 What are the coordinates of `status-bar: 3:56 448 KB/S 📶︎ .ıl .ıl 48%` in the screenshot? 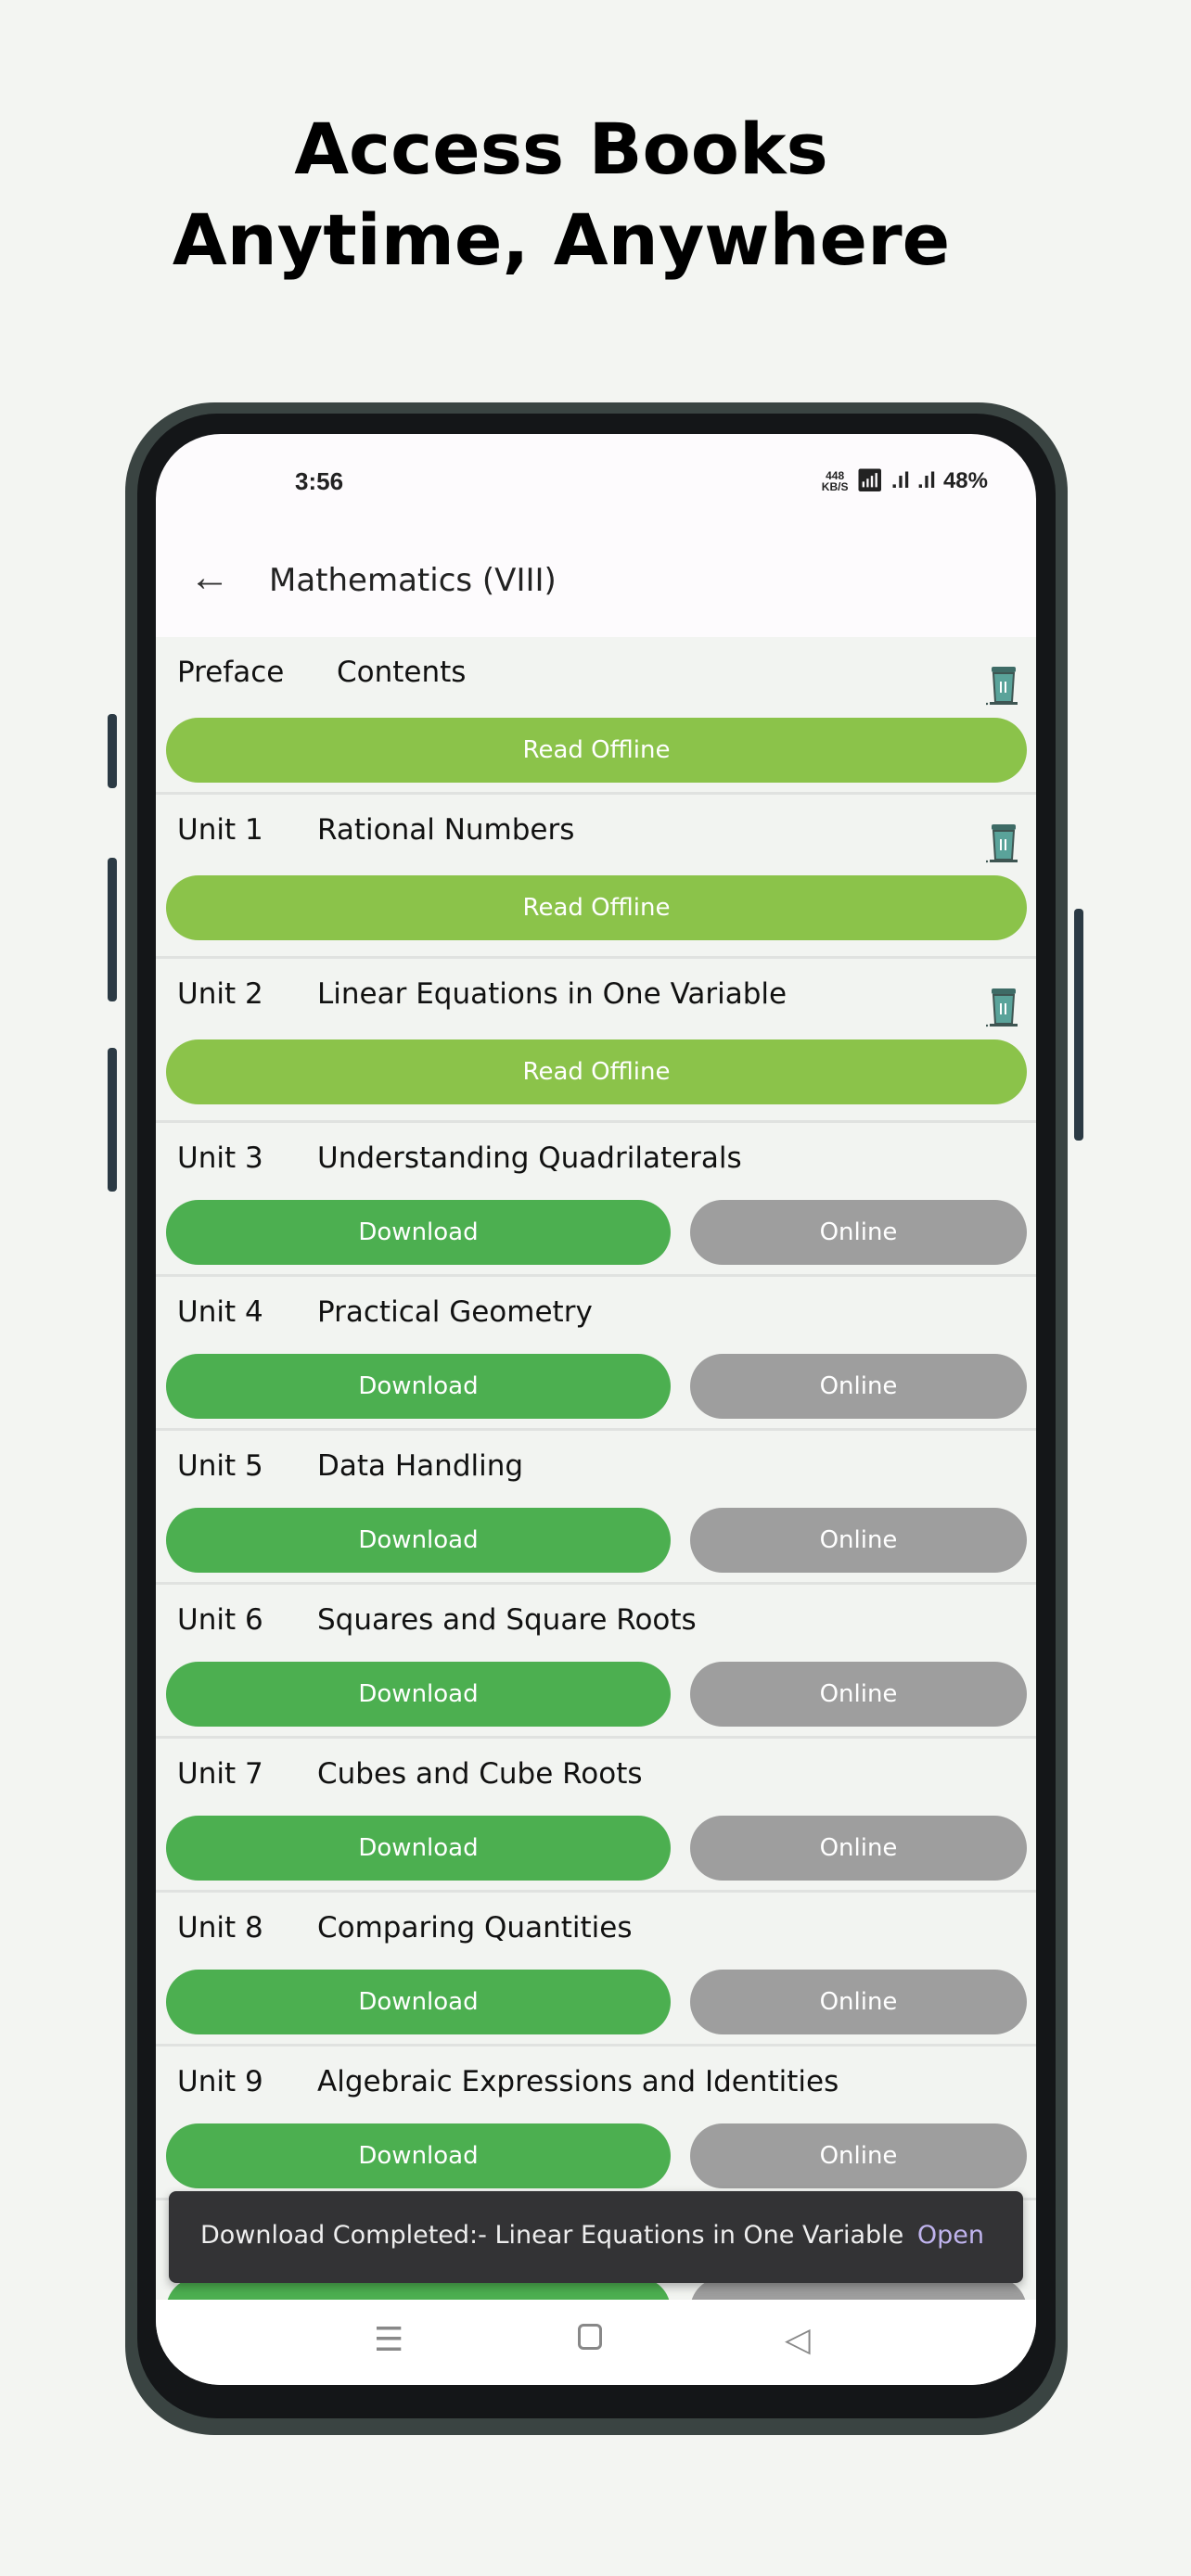 It's located at (596, 485).